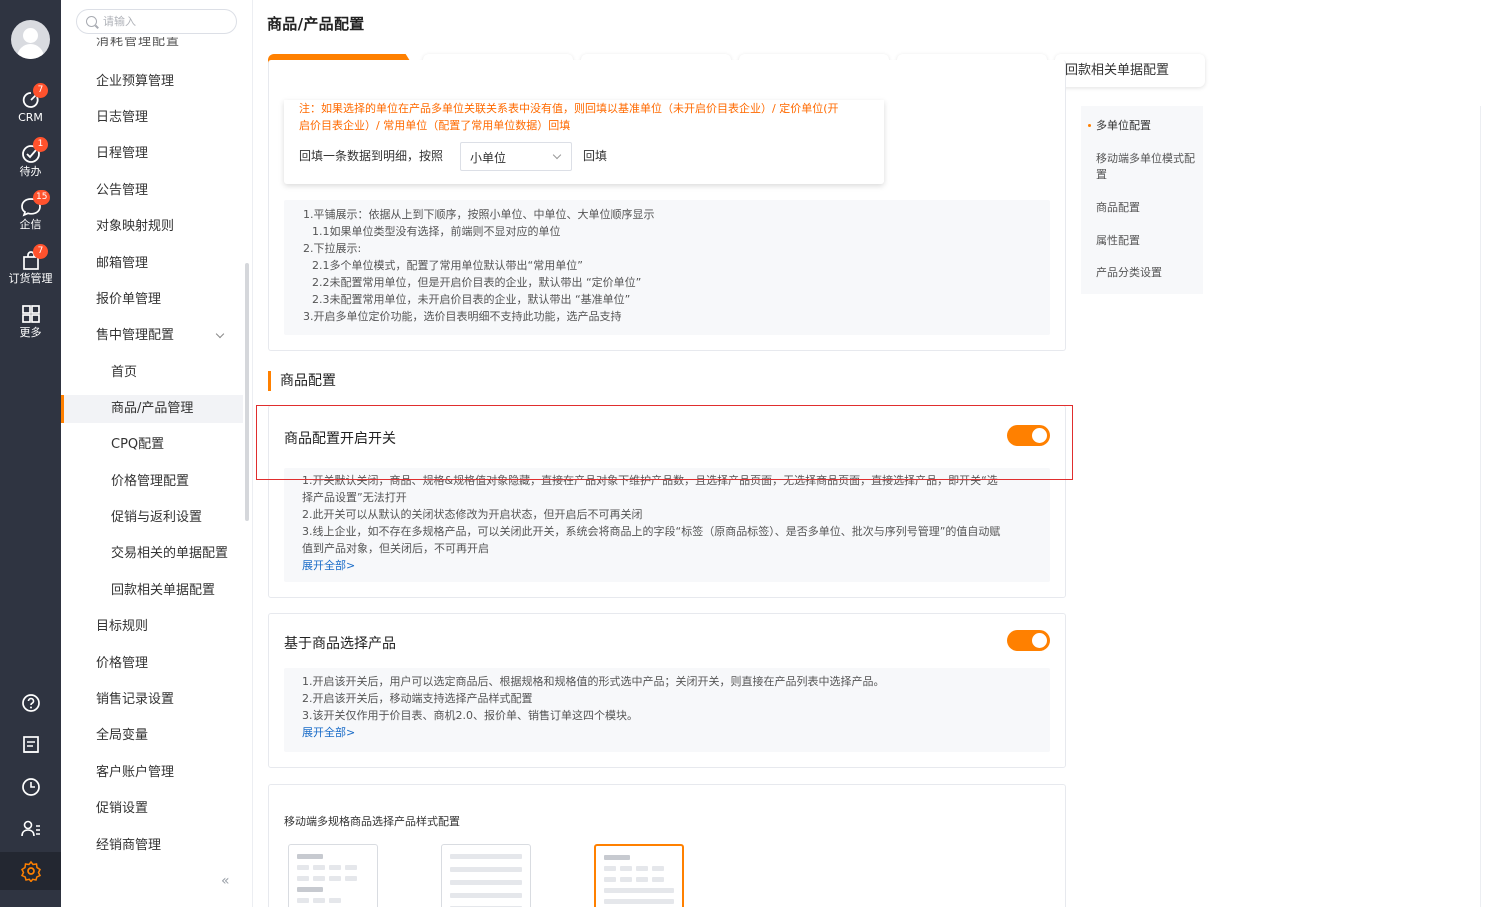  What do you see at coordinates (371, 156) in the screenshot?
I see `fill-prefix-text: 回填一条数据到明细，按照` at bounding box center [371, 156].